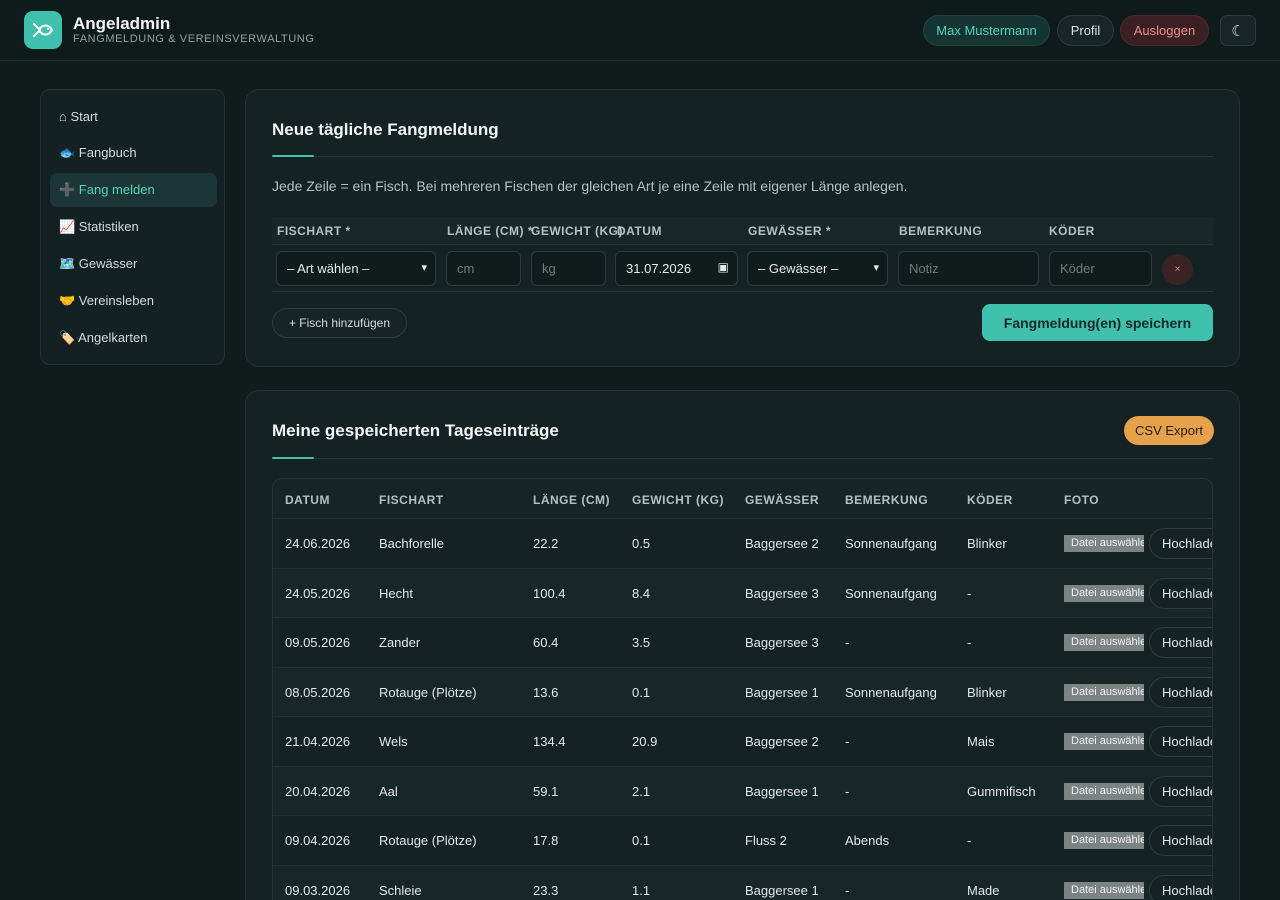 The image size is (1280, 900). I want to click on cell-bait: Made, so click(983, 890).